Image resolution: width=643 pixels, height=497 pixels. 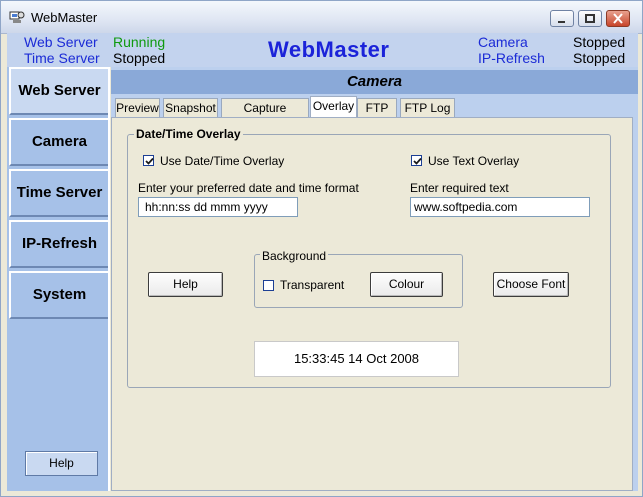 What do you see at coordinates (185, 284) in the screenshot?
I see `help-button: Help` at bounding box center [185, 284].